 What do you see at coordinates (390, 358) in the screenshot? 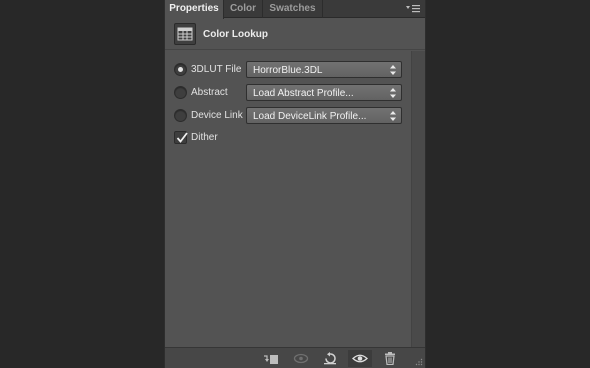
I see `trash-icon` at bounding box center [390, 358].